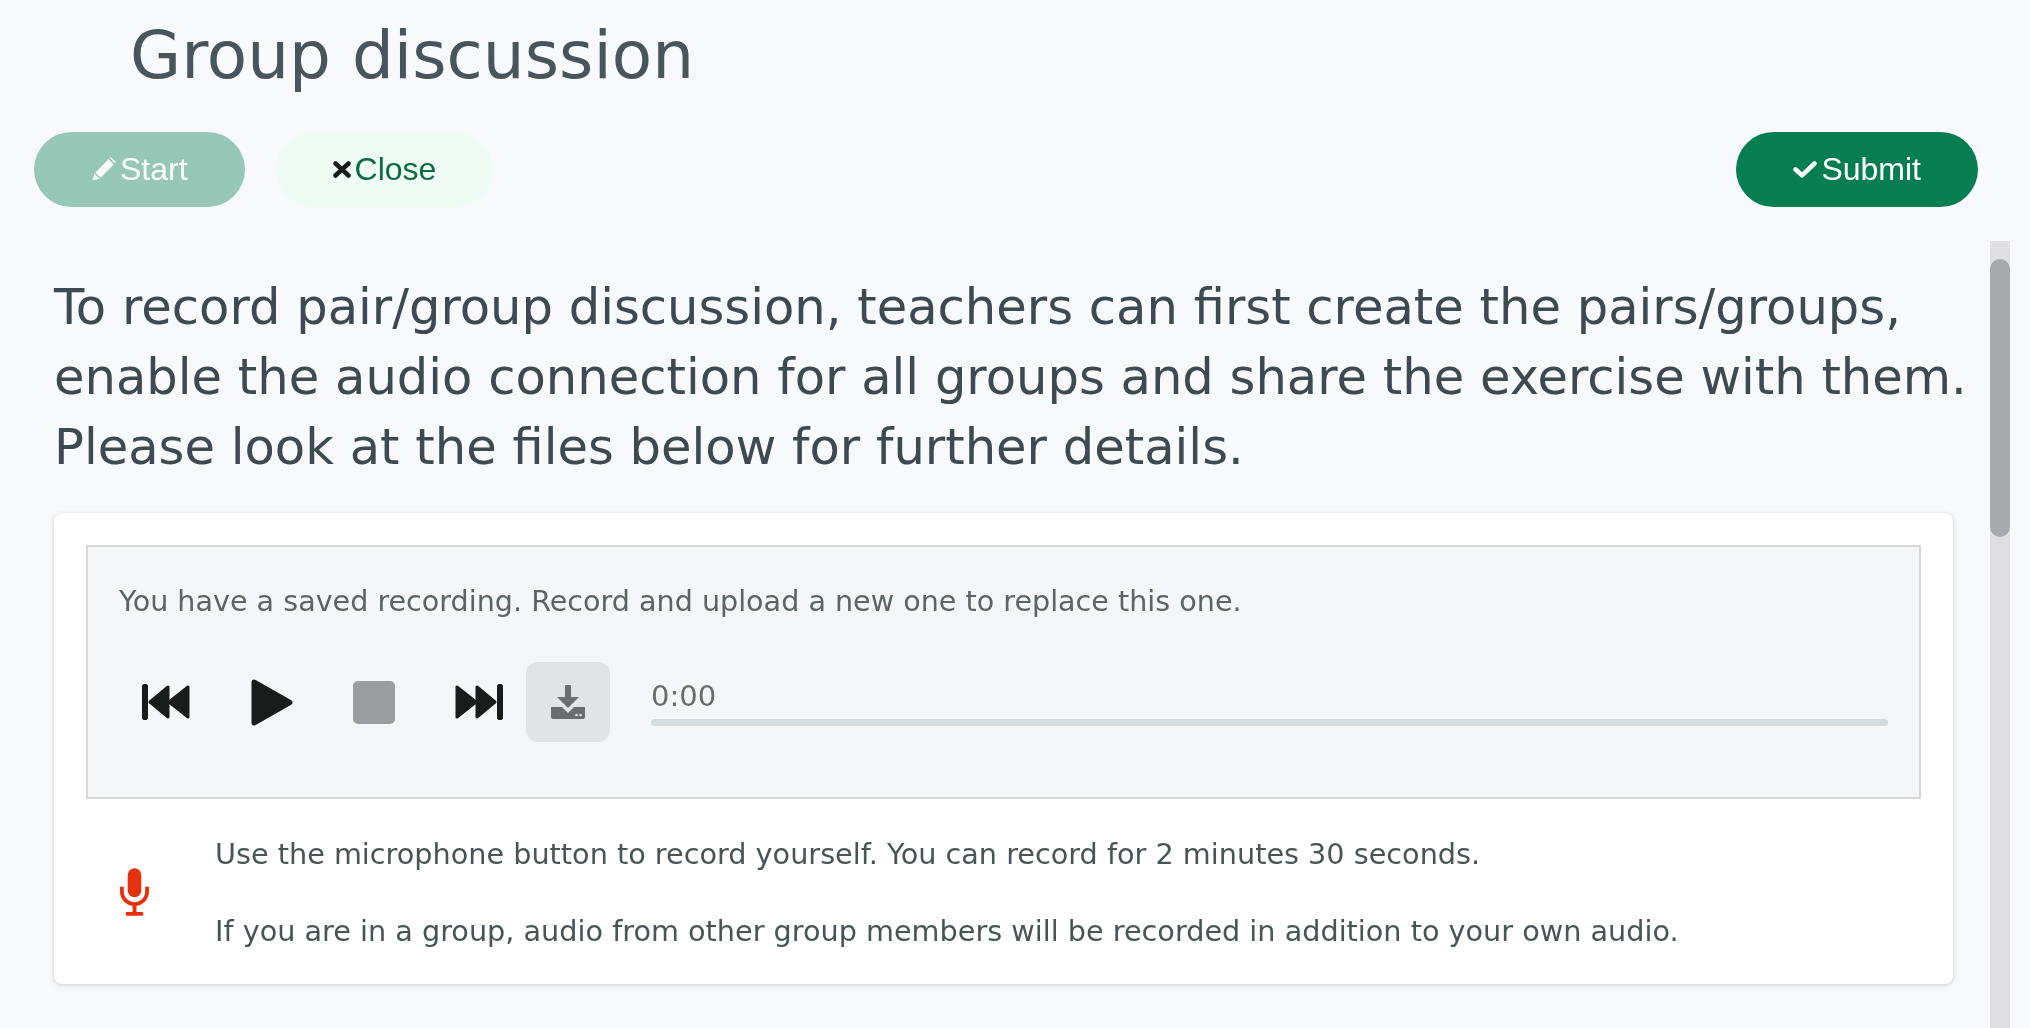 The width and height of the screenshot is (2030, 1028). Describe the element at coordinates (374, 702) in the screenshot. I see `stop-icon` at that location.